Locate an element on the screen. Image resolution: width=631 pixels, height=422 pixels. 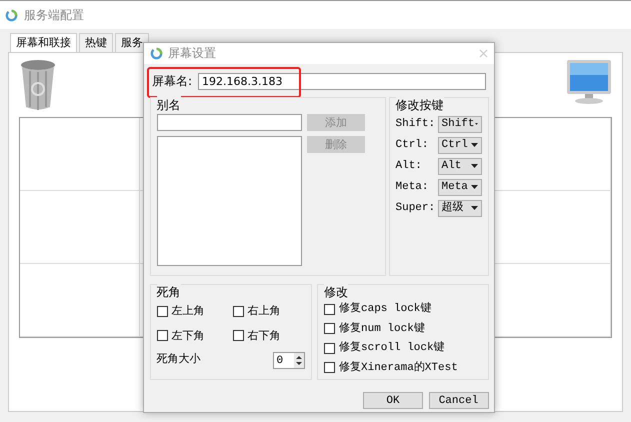
size-label: 死角大小 is located at coordinates (178, 360).